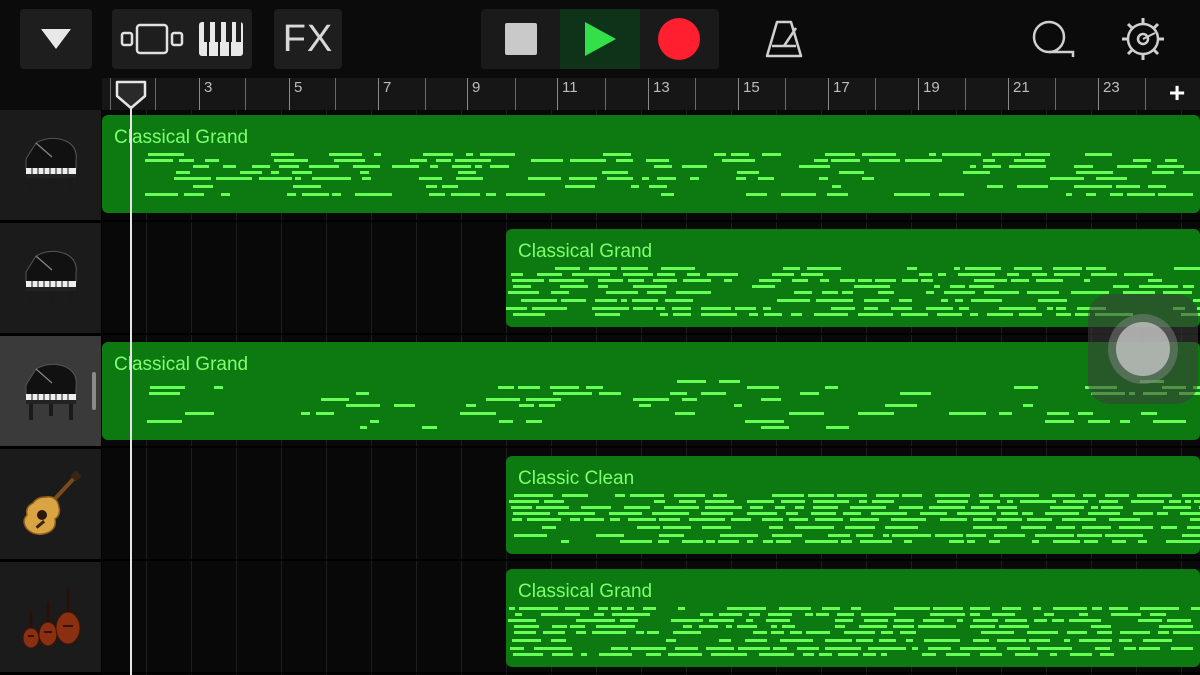 The height and width of the screenshot is (675, 1200). Describe the element at coordinates (931, 87) in the screenshot. I see `ruler-label: 19` at that location.